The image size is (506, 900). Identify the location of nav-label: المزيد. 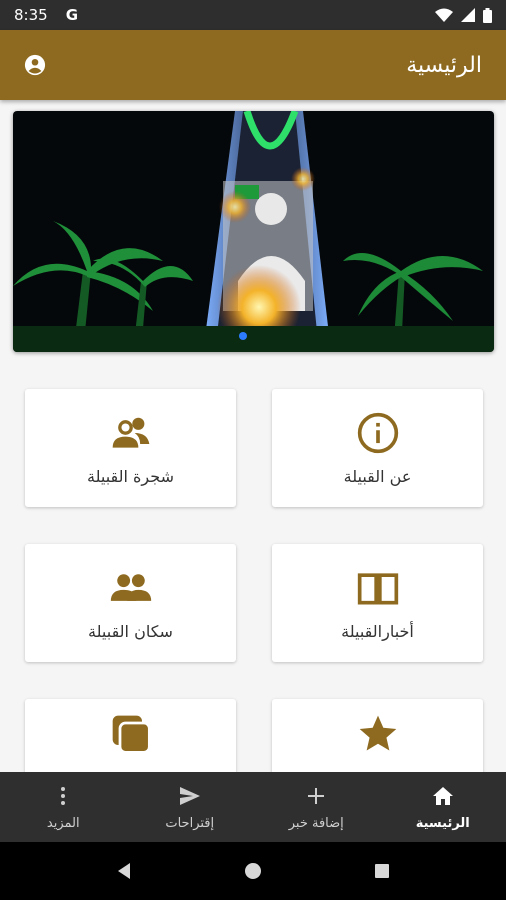
(63, 823).